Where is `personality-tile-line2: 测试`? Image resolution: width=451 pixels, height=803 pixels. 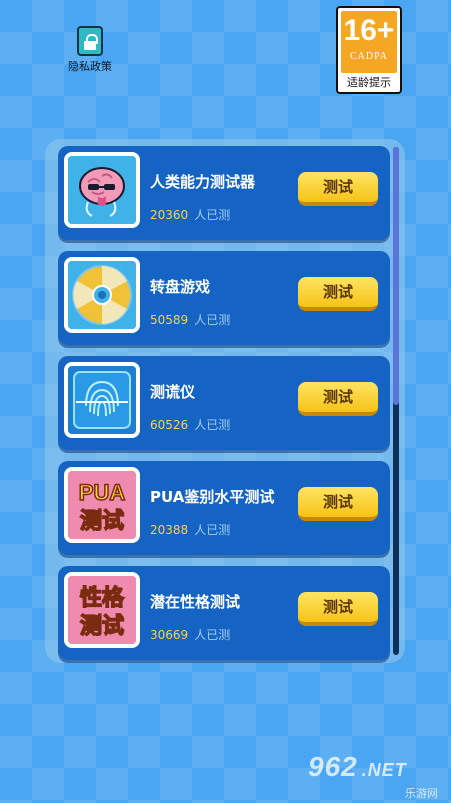 personality-tile-line2: 测试 is located at coordinates (102, 626).